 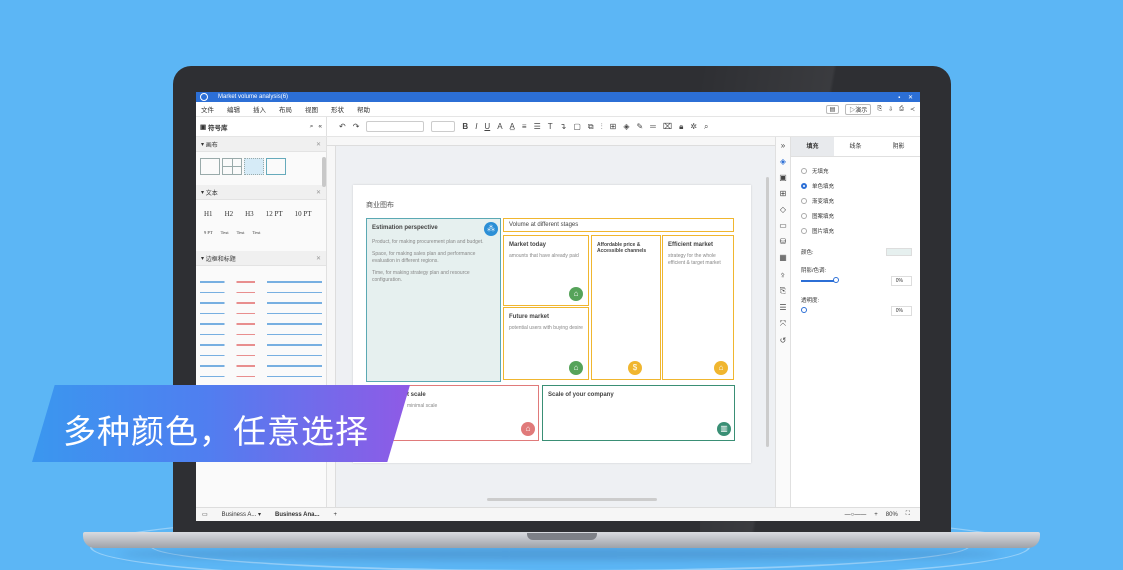 I want to click on add-page-icon: +, so click(x=336, y=515).